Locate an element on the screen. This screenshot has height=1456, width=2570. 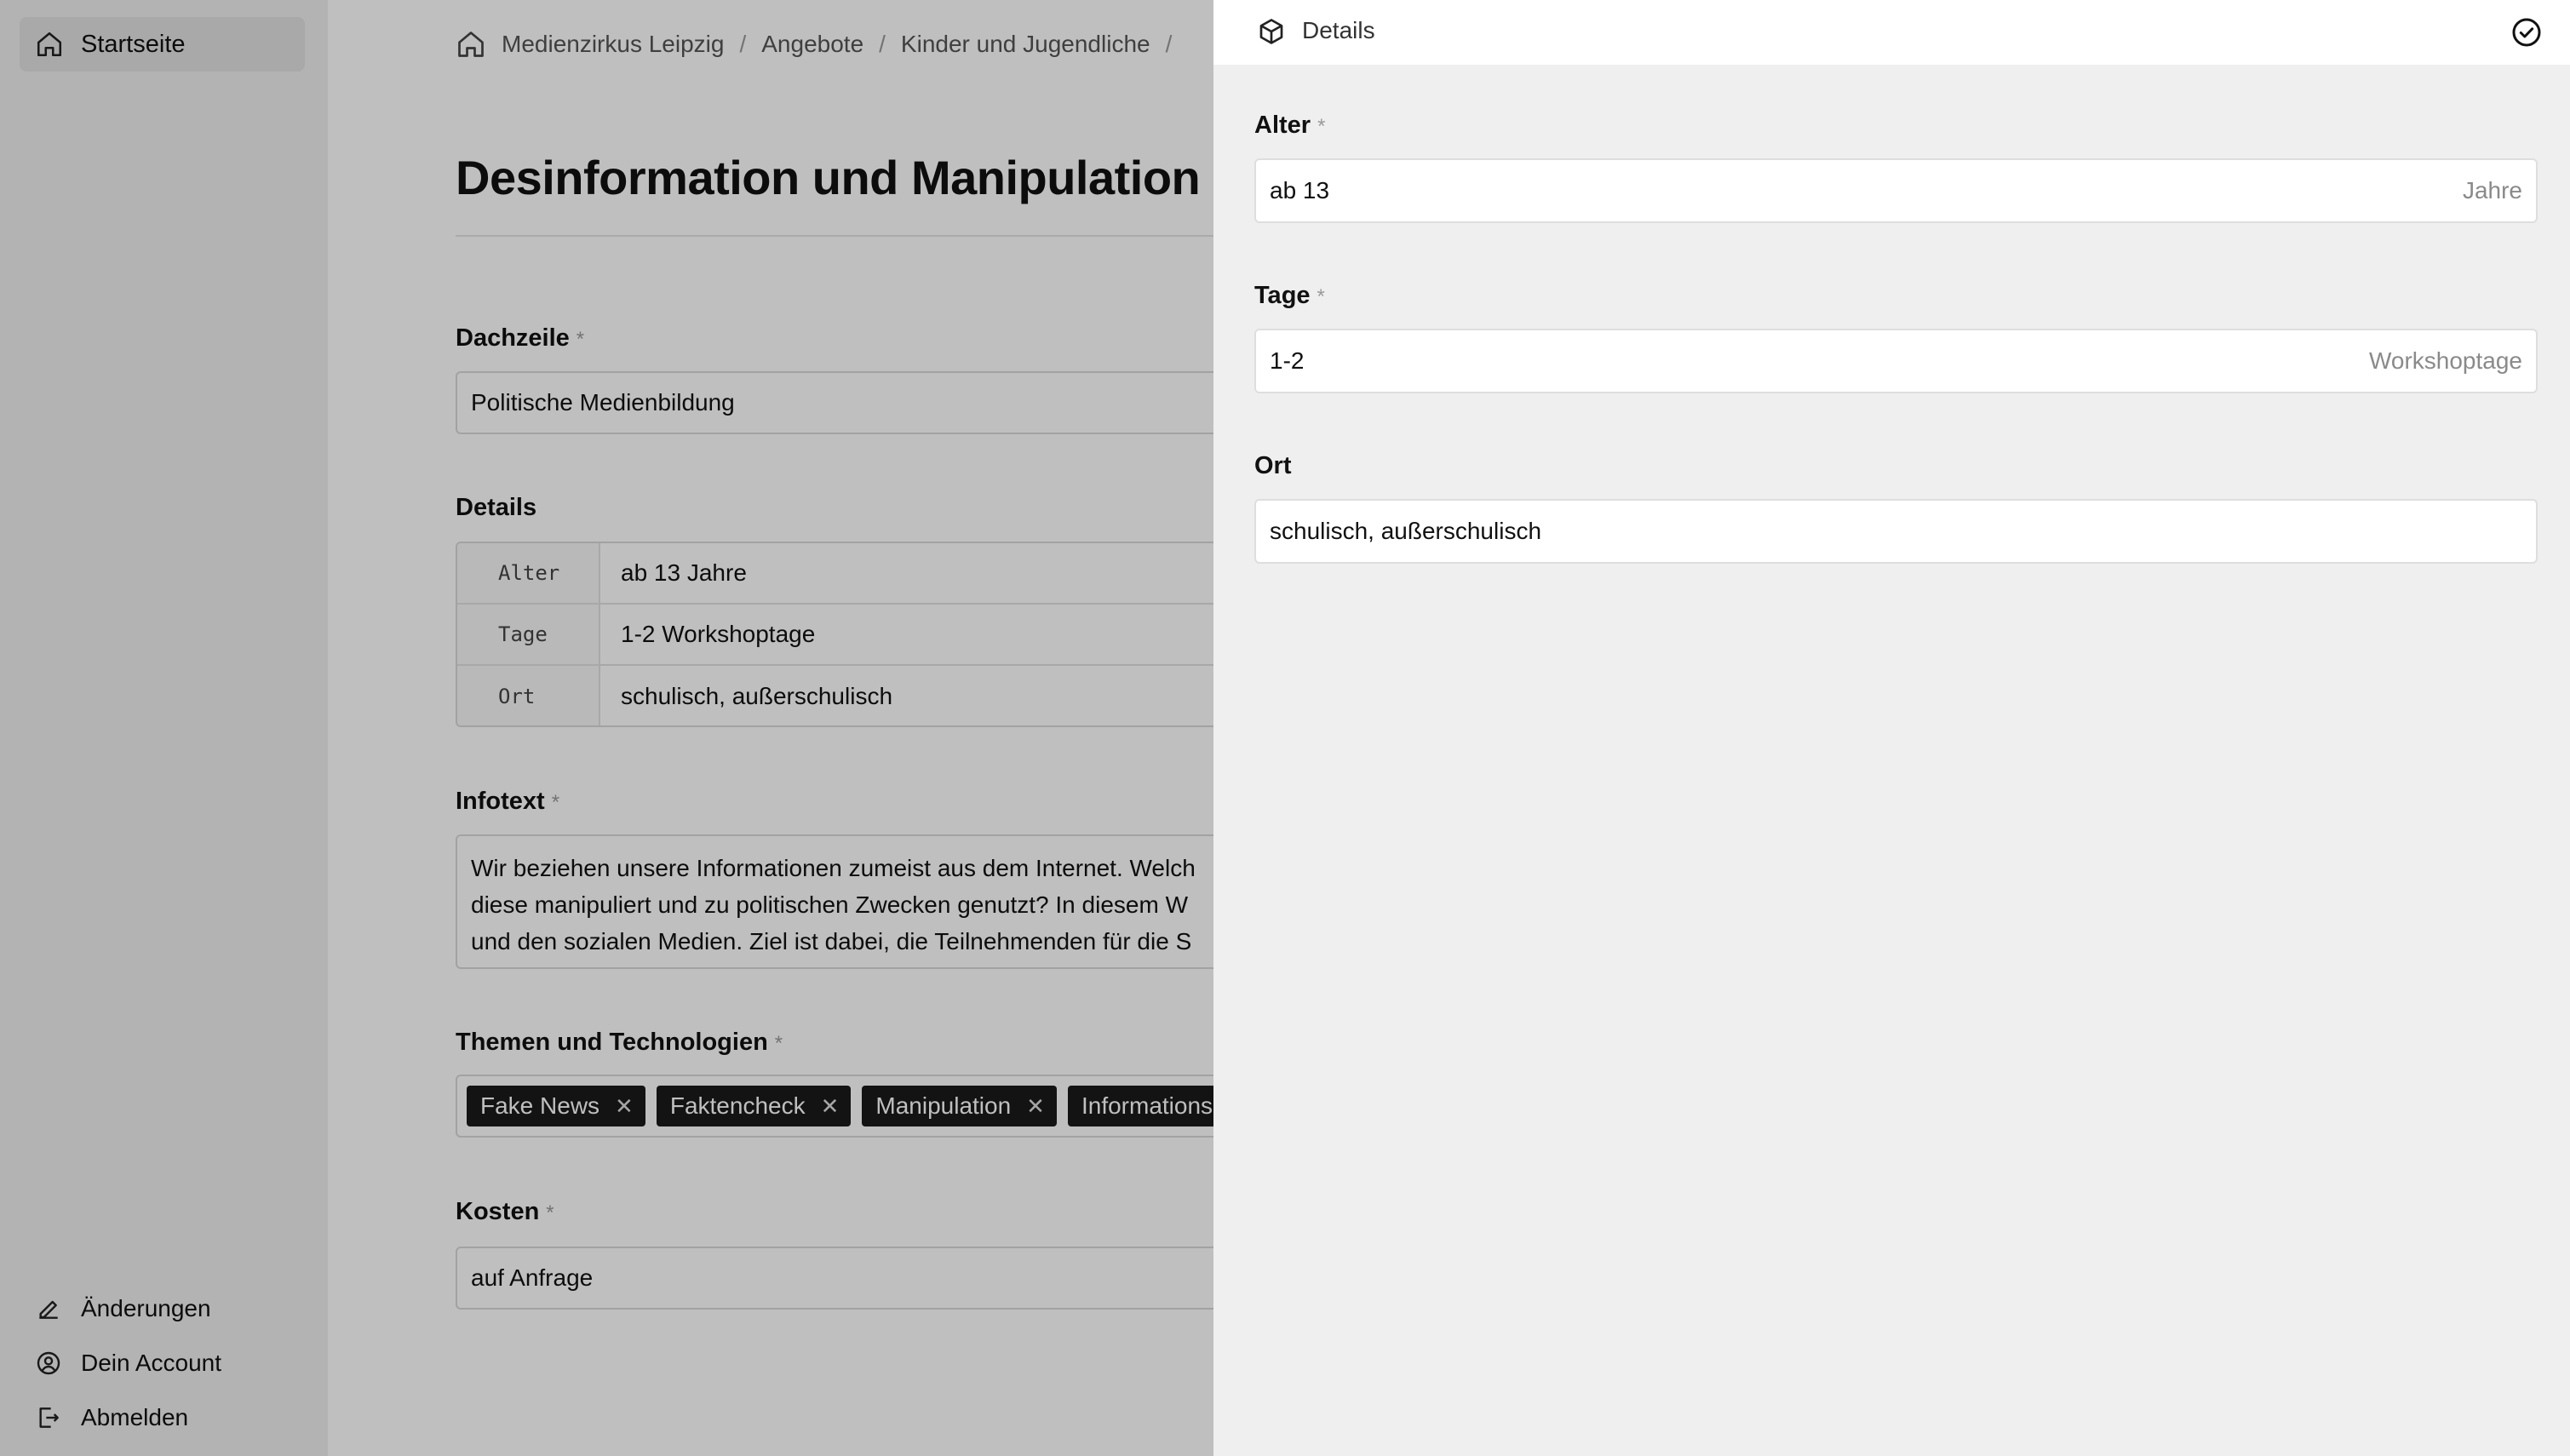
alter-label-text: Alter is located at coordinates (1282, 126).